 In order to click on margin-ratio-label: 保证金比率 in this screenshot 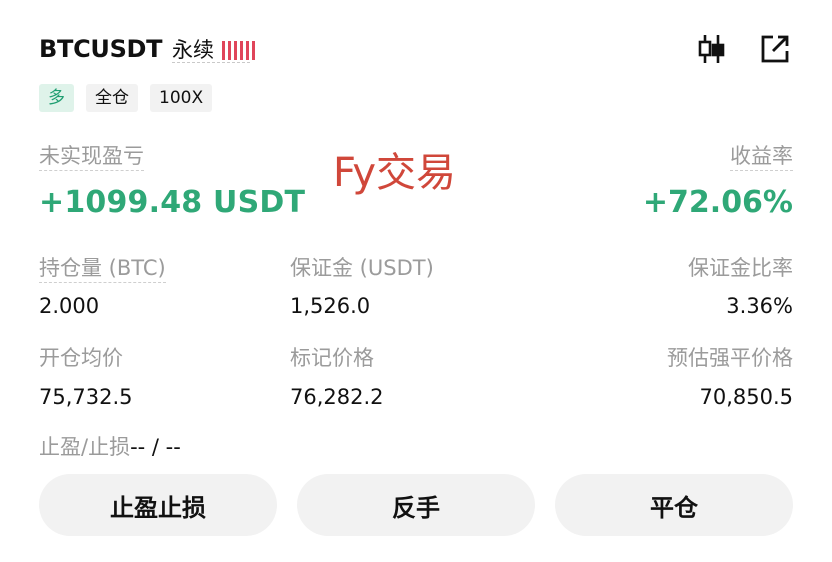, I will do `click(740, 268)`.